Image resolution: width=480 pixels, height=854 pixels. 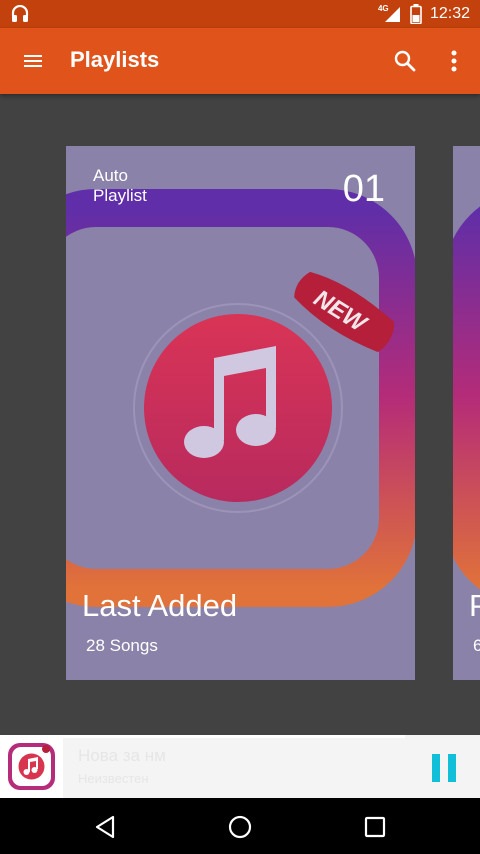 What do you see at coordinates (120, 185) in the screenshot?
I see `auto-playlist-label: Auto Playlist` at bounding box center [120, 185].